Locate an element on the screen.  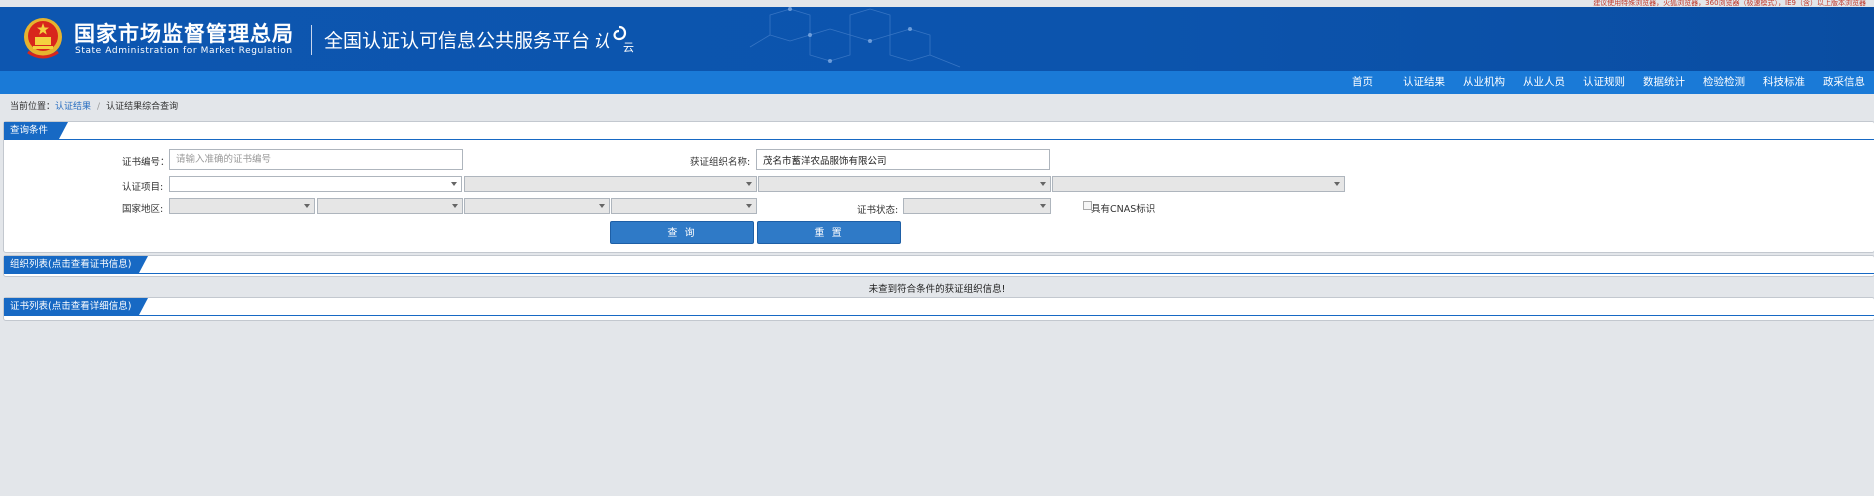
breadcrumb-prefix: 当前位置： is located at coordinates (33, 107).